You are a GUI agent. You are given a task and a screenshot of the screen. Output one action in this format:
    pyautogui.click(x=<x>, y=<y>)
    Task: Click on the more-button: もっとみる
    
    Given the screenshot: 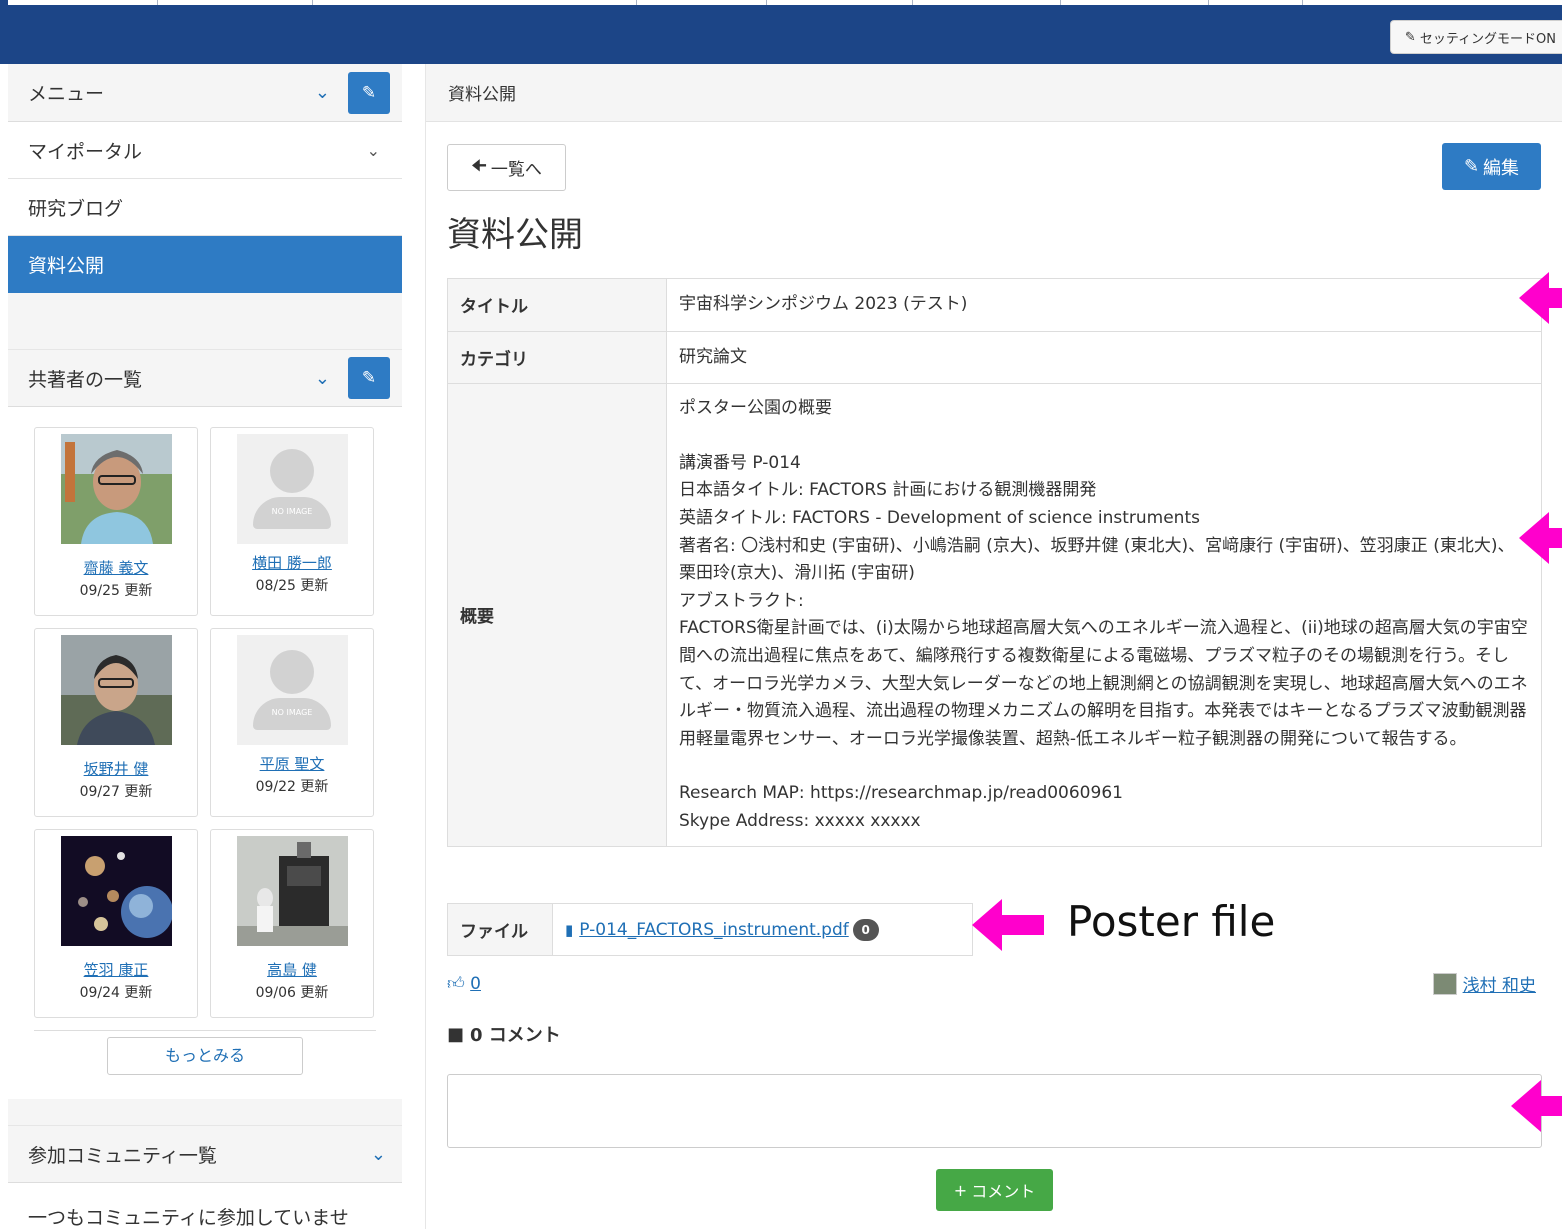 What is the action you would take?
    pyautogui.click(x=205, y=1056)
    